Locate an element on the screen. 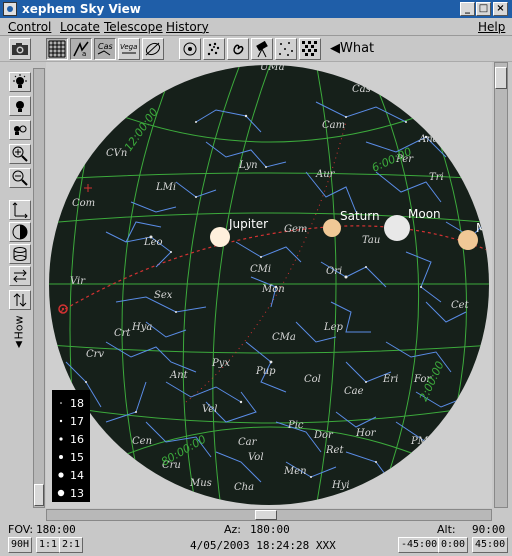 The image size is (512, 556). vegas-icon: Vega is located at coordinates (128, 48).